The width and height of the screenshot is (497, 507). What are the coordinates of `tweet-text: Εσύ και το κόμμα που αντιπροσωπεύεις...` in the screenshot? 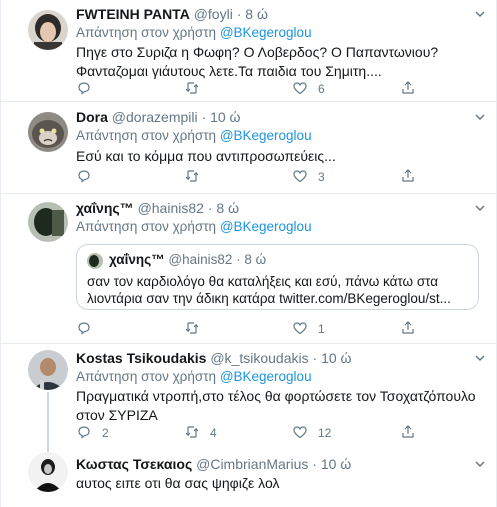 It's located at (206, 156).